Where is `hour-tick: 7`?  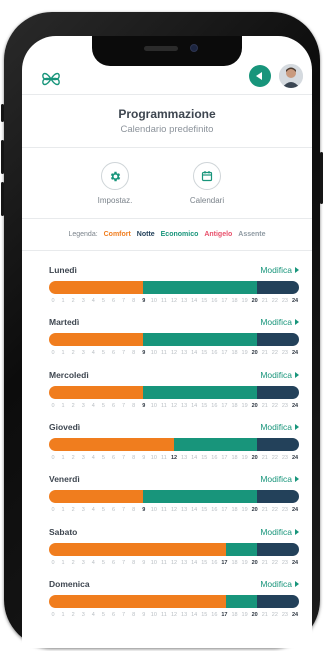 hour-tick: 7 is located at coordinates (124, 353).